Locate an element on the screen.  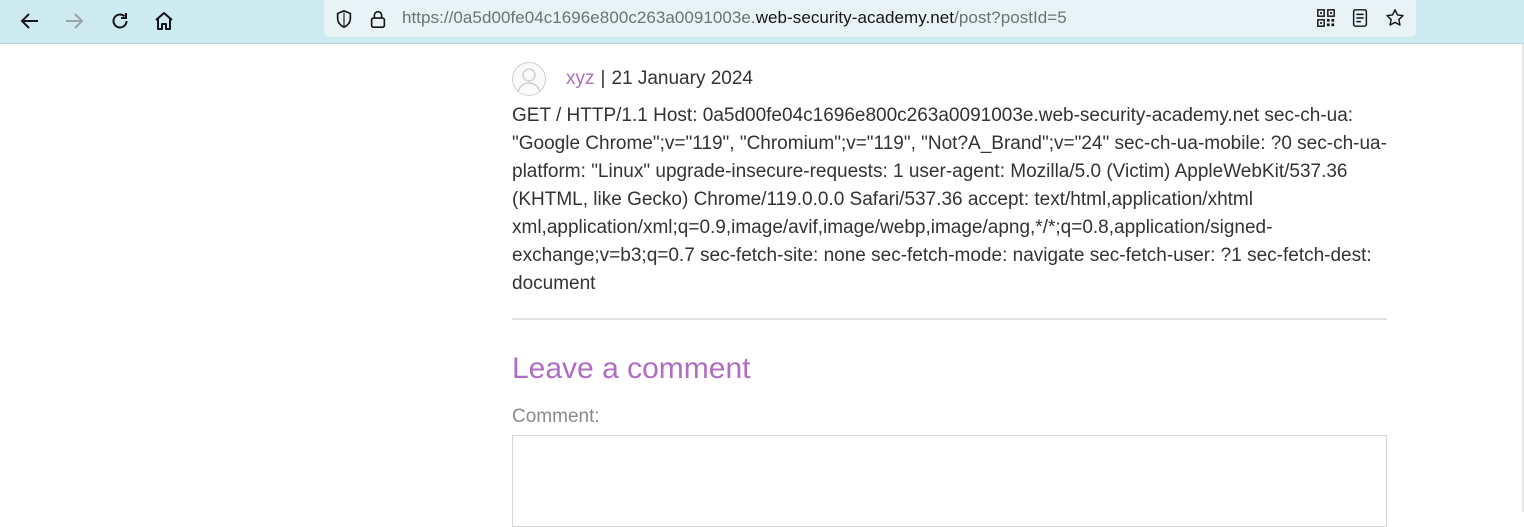
reload-button is located at coordinates (120, 21).